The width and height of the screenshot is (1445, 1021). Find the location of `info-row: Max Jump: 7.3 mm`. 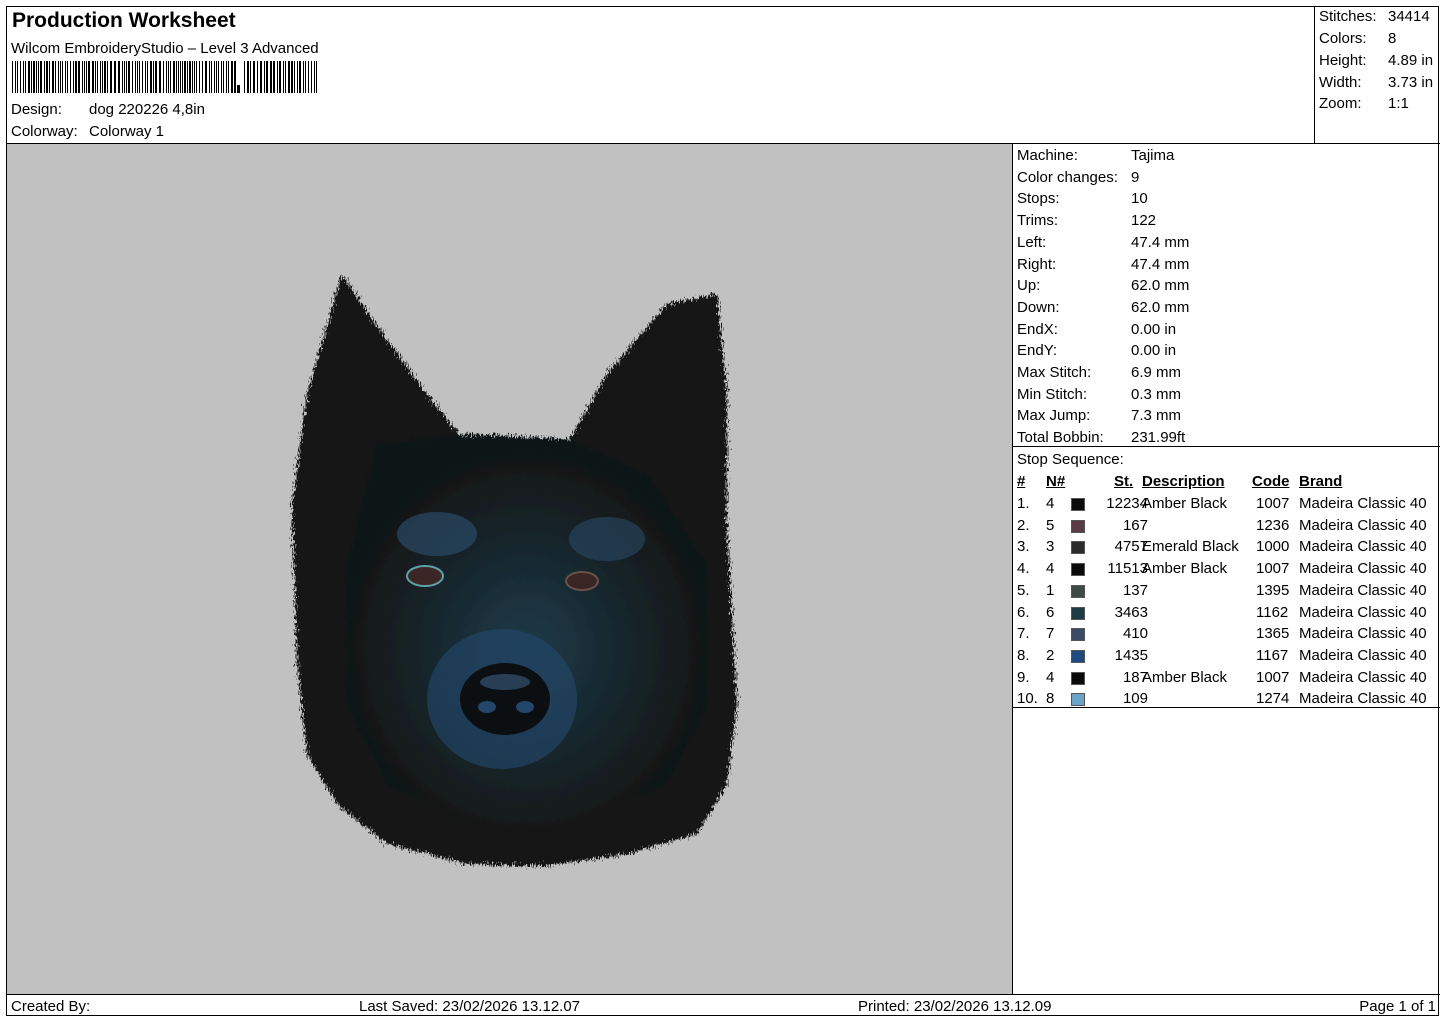

info-row: Max Jump: 7.3 mm is located at coordinates (1099, 415).